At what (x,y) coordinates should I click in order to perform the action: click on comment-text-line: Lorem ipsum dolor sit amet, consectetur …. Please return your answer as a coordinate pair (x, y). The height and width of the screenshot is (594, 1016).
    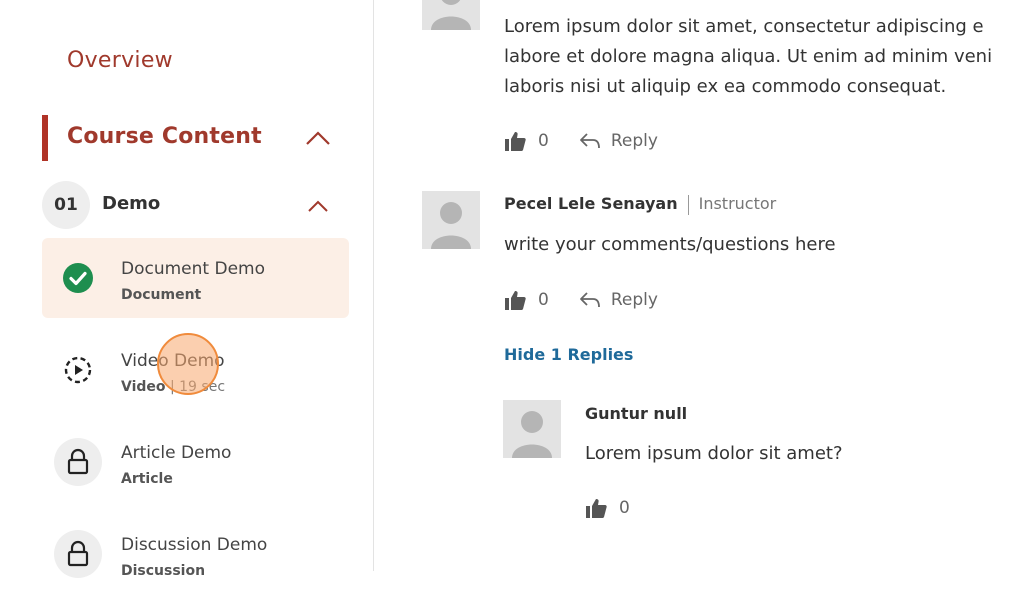
    Looking at the image, I should click on (744, 26).